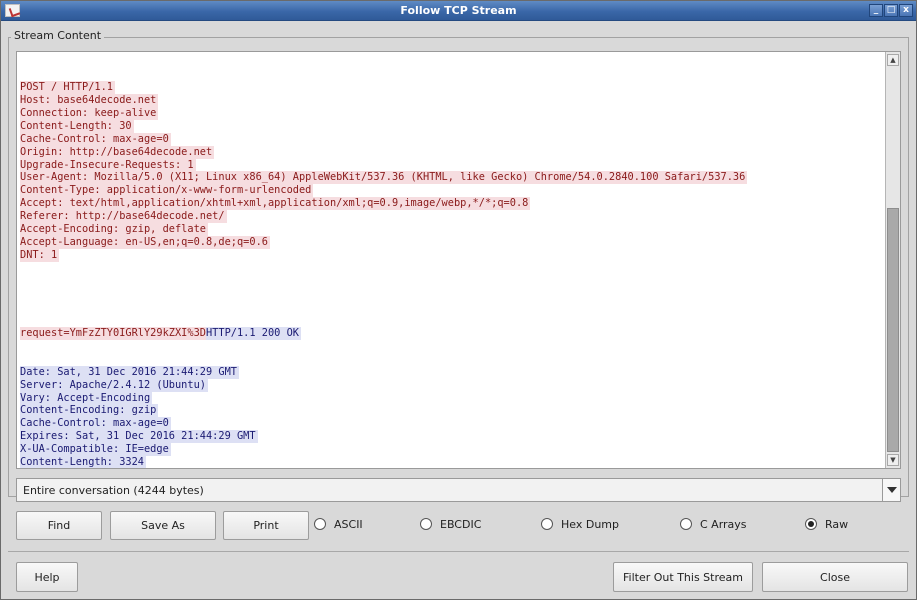  Describe the element at coordinates (95, 139) in the screenshot. I see `request-line-text: Cache-Control: max-age=0` at that location.